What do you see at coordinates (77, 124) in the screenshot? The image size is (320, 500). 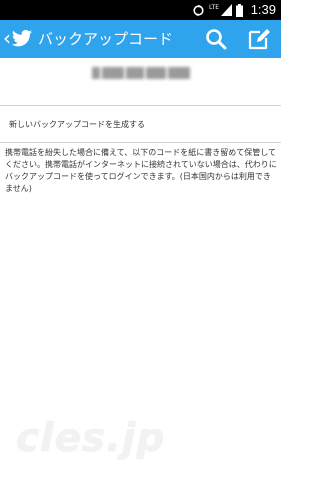 I see `generate-new-code-label: 新しいバックアップコードを生成する` at bounding box center [77, 124].